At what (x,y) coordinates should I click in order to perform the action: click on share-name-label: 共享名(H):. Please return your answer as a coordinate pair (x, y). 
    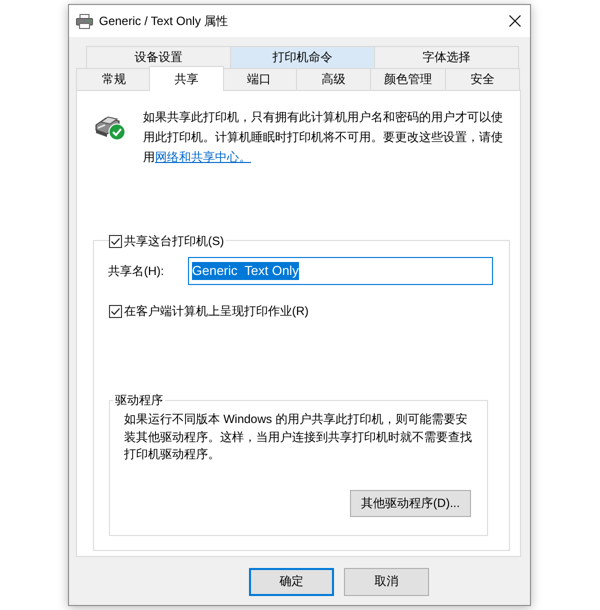
    Looking at the image, I should click on (136, 271).